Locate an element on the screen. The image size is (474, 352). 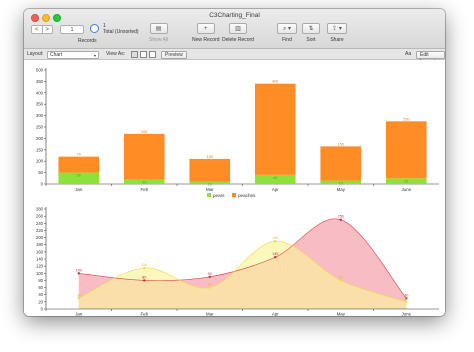
legend-swatch-pears is located at coordinates (209, 195).